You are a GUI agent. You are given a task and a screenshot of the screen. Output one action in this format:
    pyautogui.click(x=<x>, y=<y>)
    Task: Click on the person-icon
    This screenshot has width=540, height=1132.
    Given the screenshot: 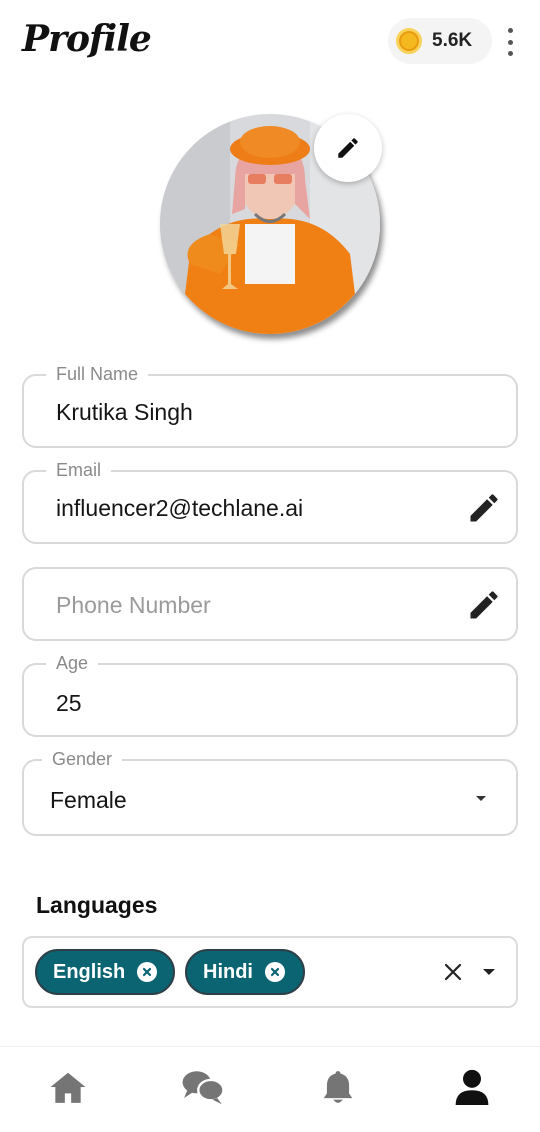 What is the action you would take?
    pyautogui.click(x=472, y=1087)
    